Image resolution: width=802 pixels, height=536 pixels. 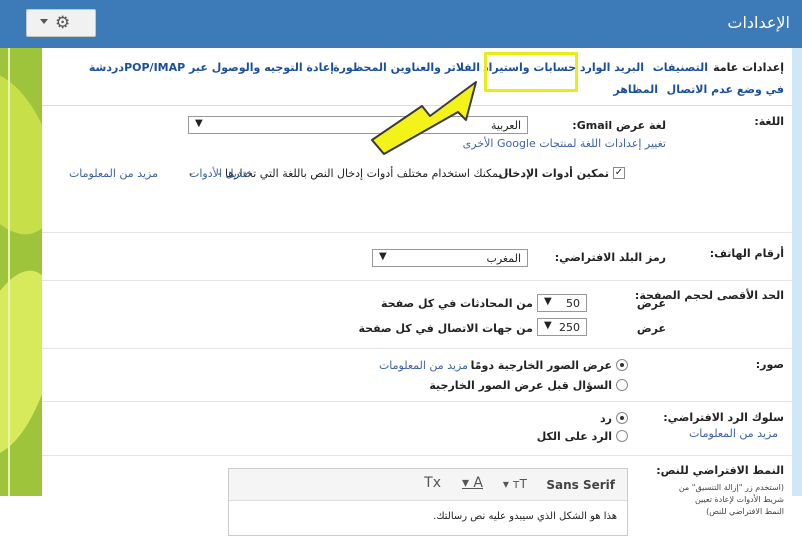 I want to click on style-preview-text: هذا هو الشكل الذي سيبدو عليه نص رسالتك., so click(x=525, y=516).